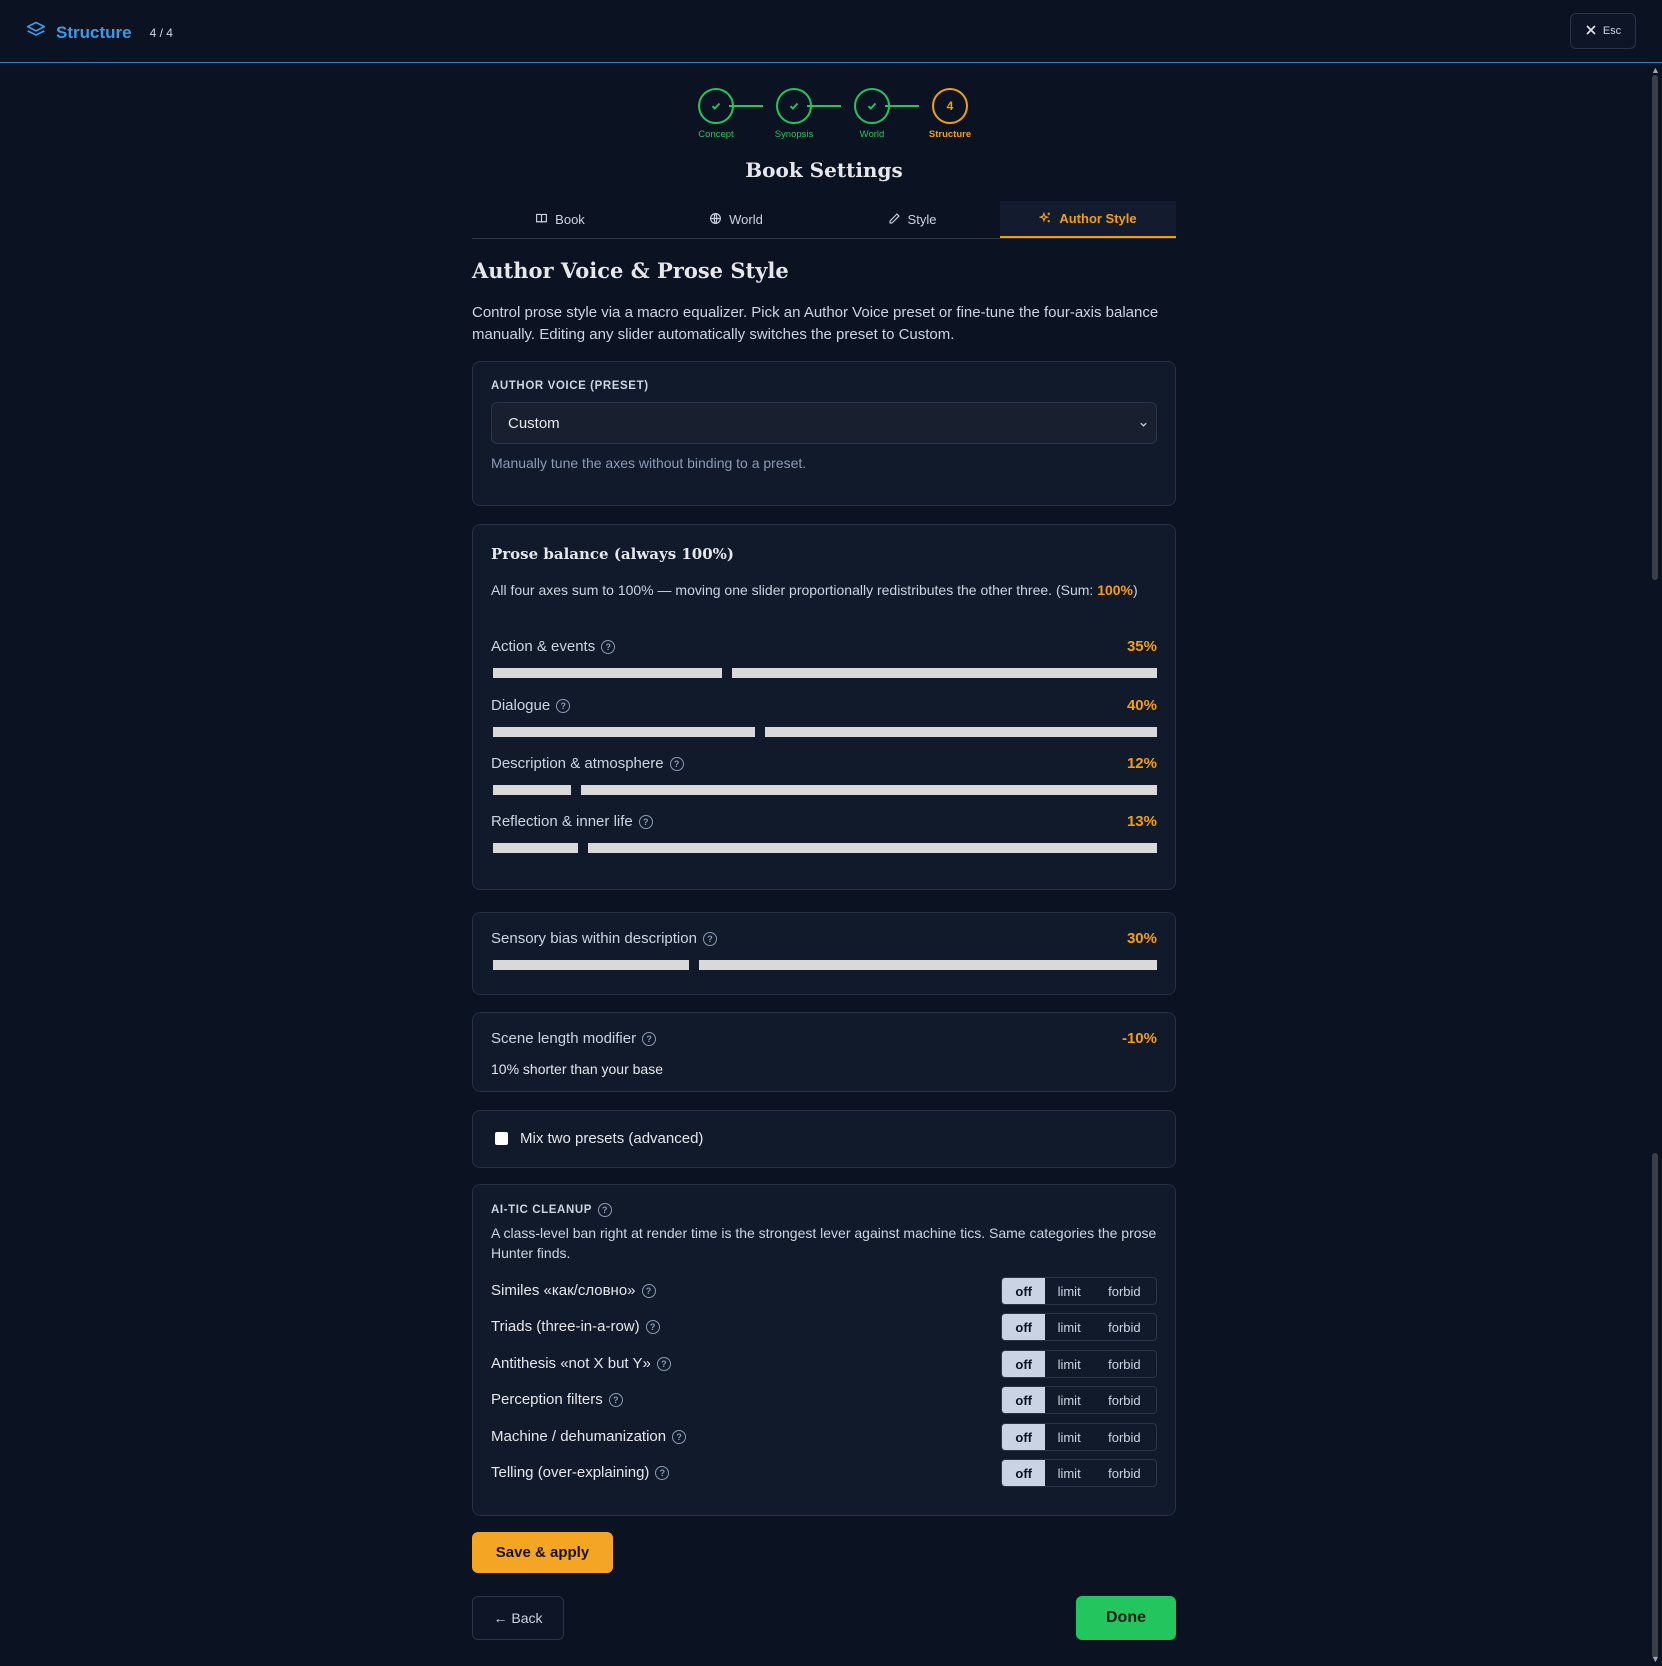  I want to click on step-world: World, so click(872, 114).